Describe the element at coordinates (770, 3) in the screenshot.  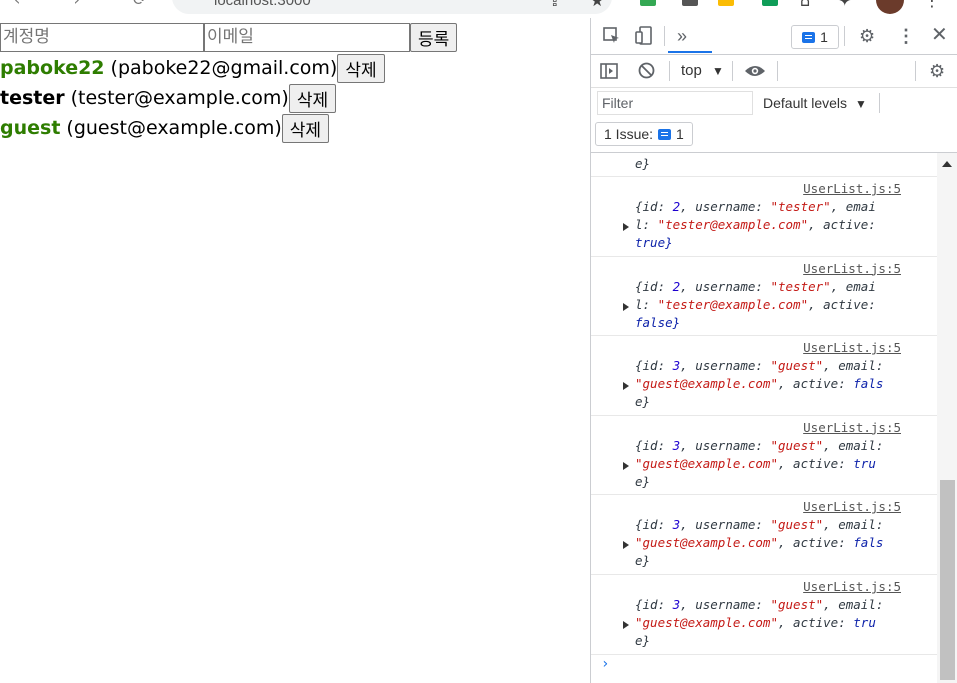
I see `extension-icon-green2` at that location.